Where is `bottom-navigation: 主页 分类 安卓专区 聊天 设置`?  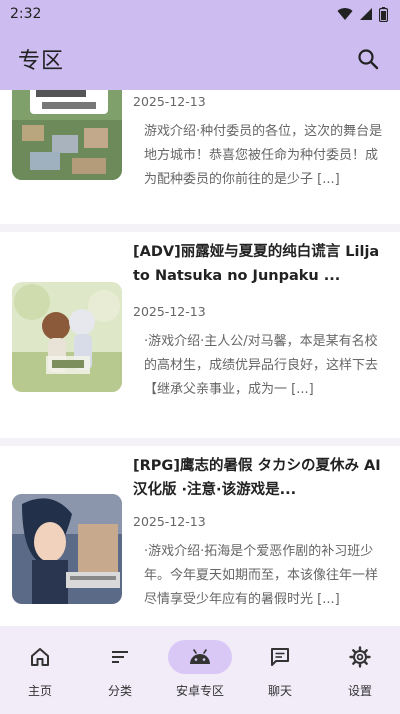
bottom-navigation: 主页 分类 安卓专区 聊天 设置 is located at coordinates (200, 670).